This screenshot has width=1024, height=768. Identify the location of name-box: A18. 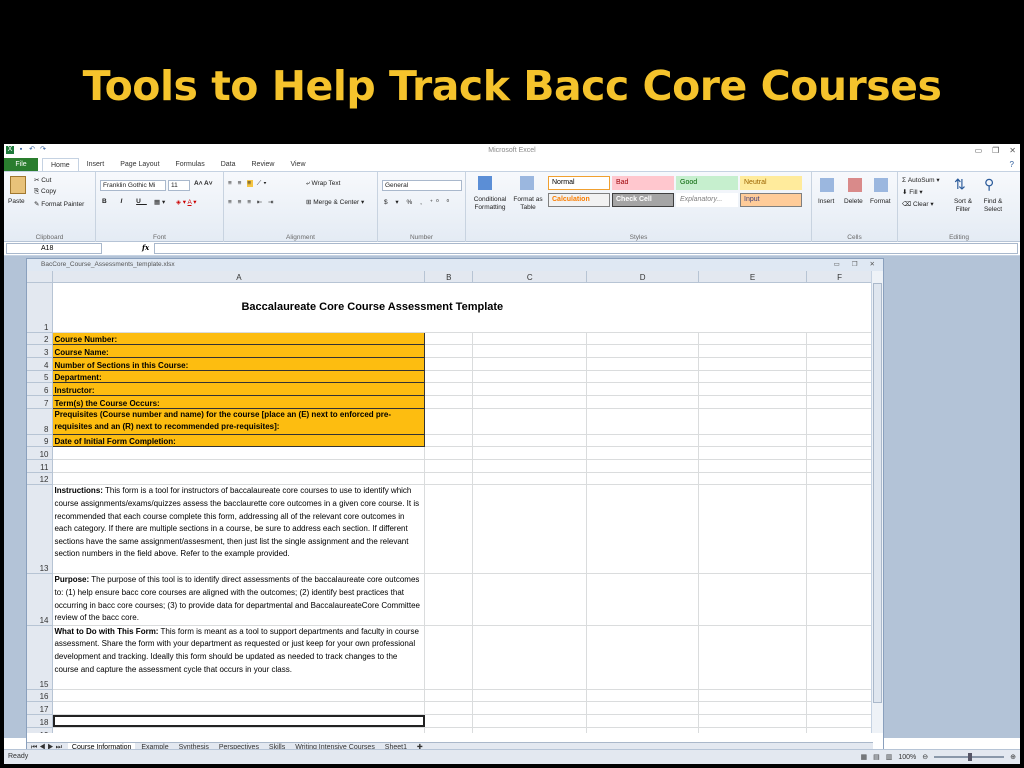
(54, 248).